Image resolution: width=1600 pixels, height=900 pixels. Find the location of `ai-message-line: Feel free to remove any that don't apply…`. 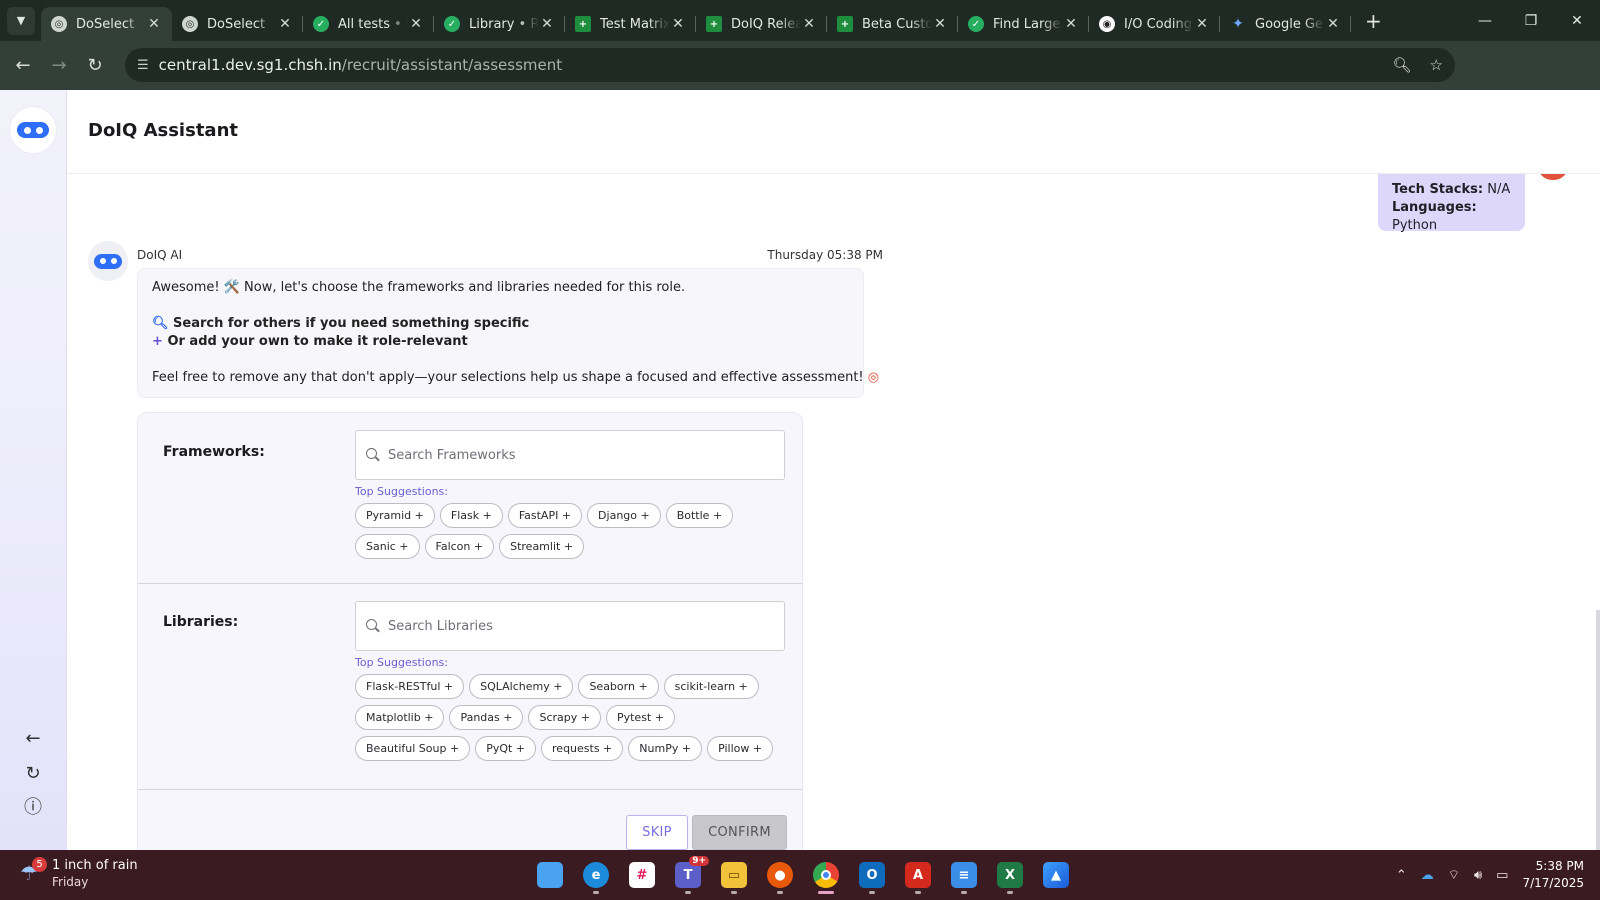

ai-message-line: Feel free to remove any that don't apply… is located at coordinates (508, 377).